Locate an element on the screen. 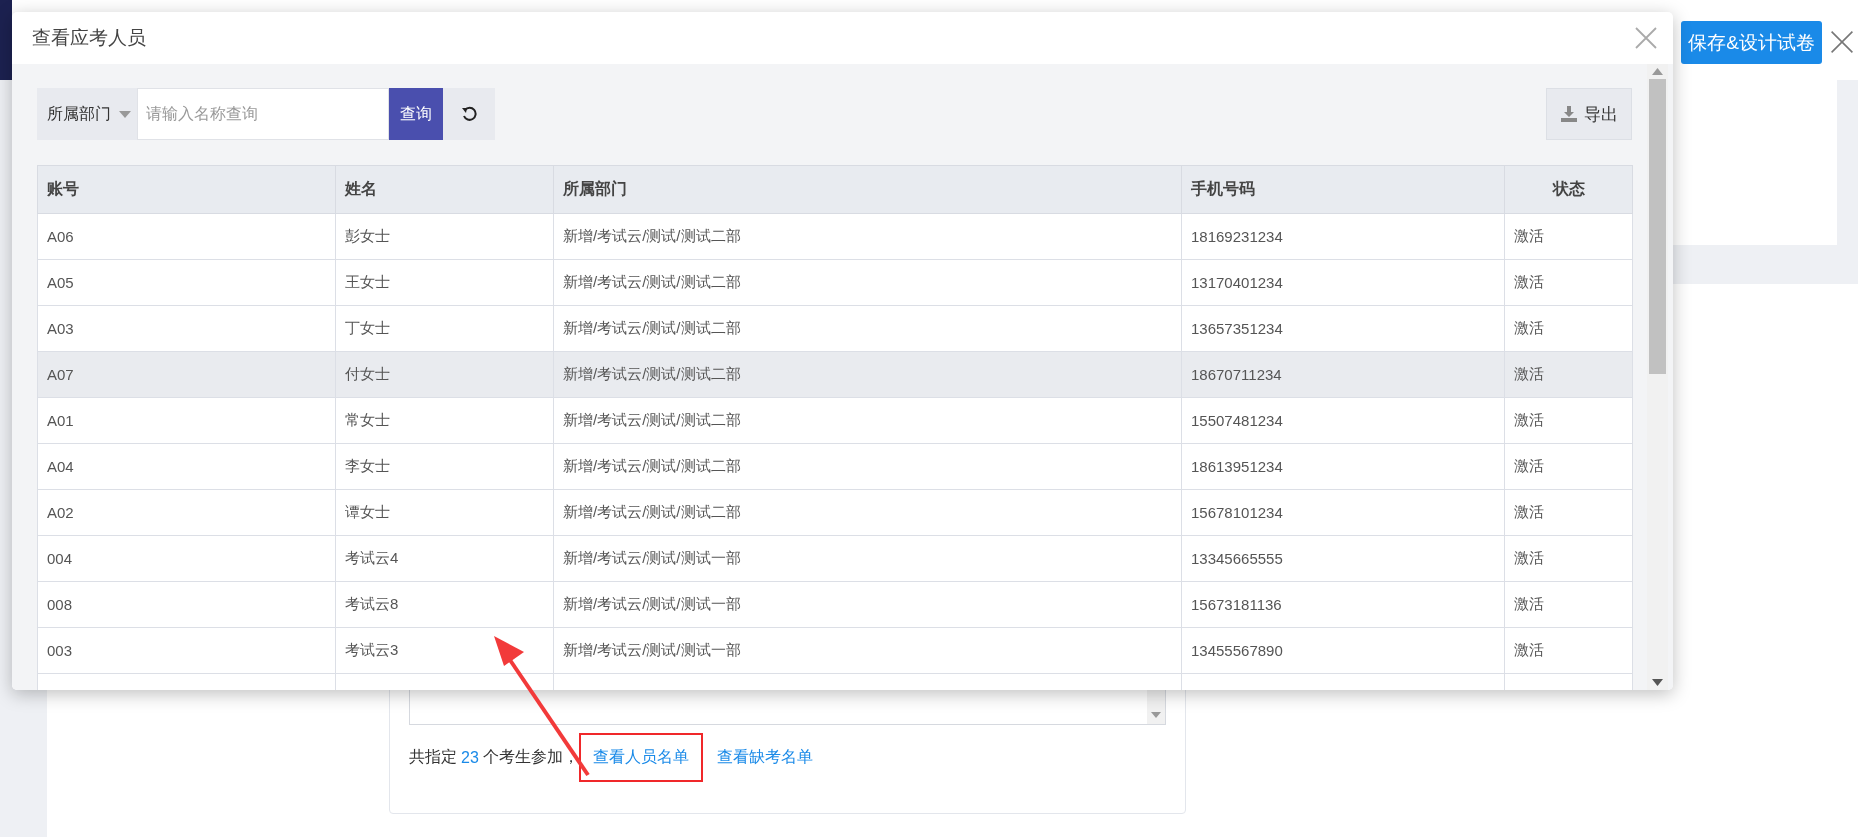 Image resolution: width=1858 pixels, height=837 pixels. column-header: 账号 is located at coordinates (186, 189).